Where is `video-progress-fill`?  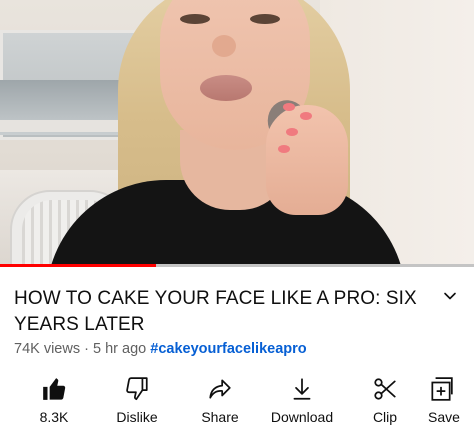
video-progress-fill is located at coordinates (78, 265).